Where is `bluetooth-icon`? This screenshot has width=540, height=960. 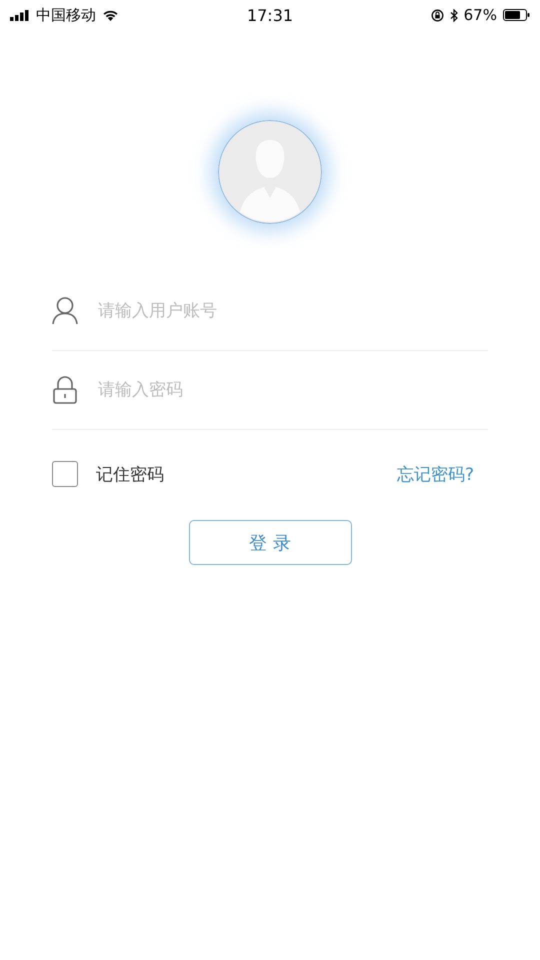 bluetooth-icon is located at coordinates (454, 15).